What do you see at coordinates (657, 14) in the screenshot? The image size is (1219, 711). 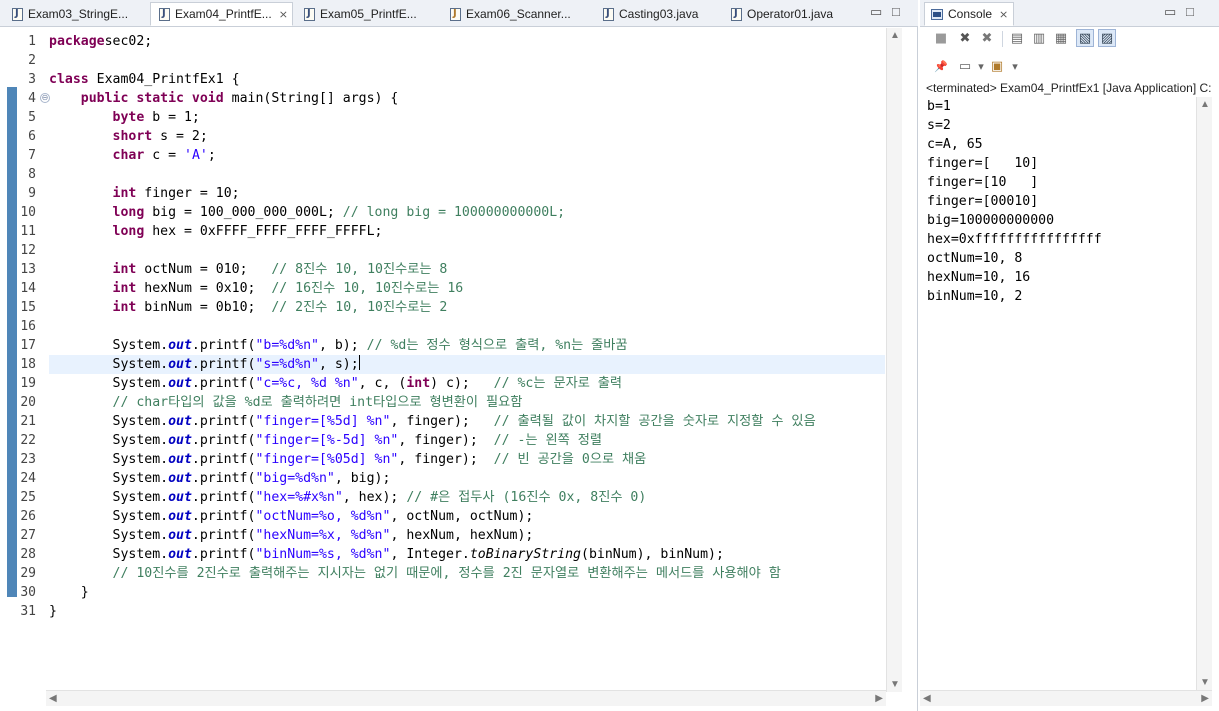 I see `tab-casting03: Casting03.java` at bounding box center [657, 14].